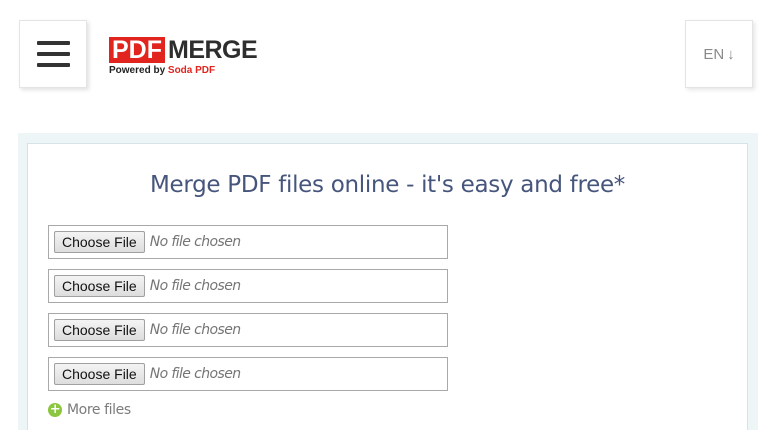  I want to click on logo-tagline-prefix: Powered by, so click(138, 70).